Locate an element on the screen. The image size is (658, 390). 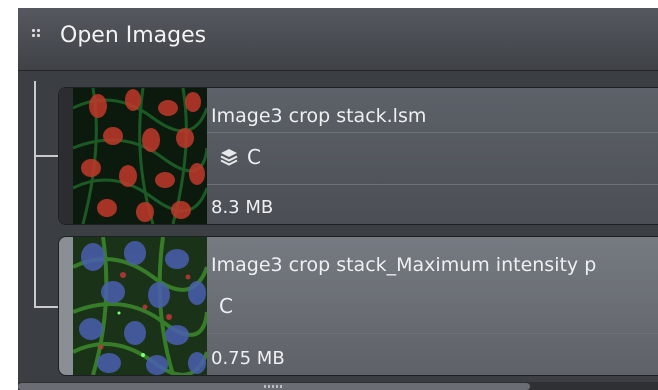
horizontal-scrollbar is located at coordinates (338, 386).